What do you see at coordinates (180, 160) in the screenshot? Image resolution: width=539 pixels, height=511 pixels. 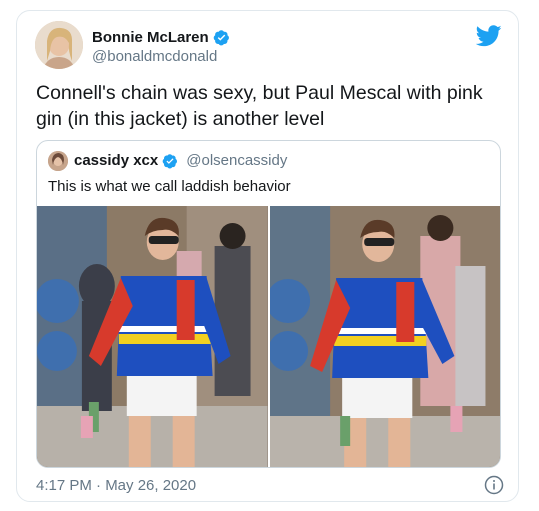 I see `quoted-author-row: cassidy xcx @olsencassidy` at bounding box center [180, 160].